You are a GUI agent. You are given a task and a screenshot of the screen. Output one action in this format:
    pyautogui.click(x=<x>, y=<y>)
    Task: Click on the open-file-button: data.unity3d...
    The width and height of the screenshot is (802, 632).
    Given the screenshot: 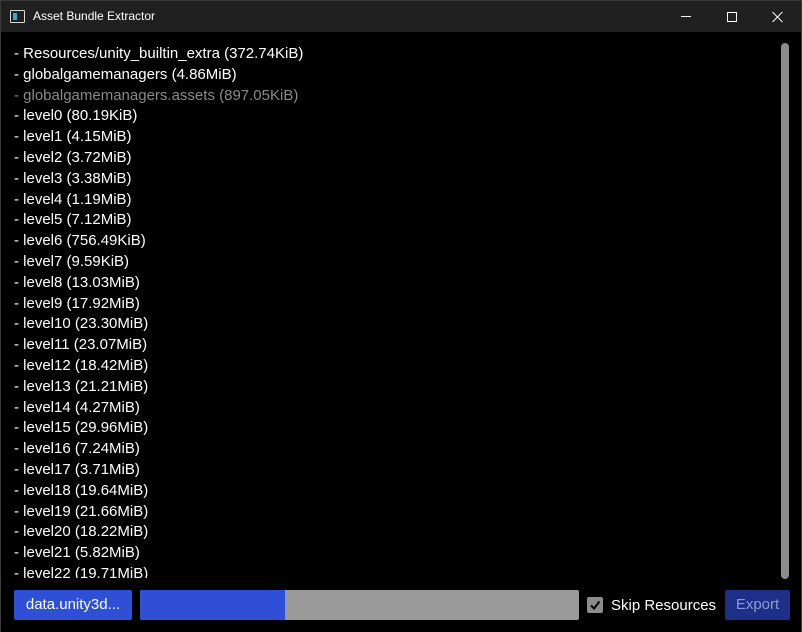 What is the action you would take?
    pyautogui.click(x=73, y=605)
    